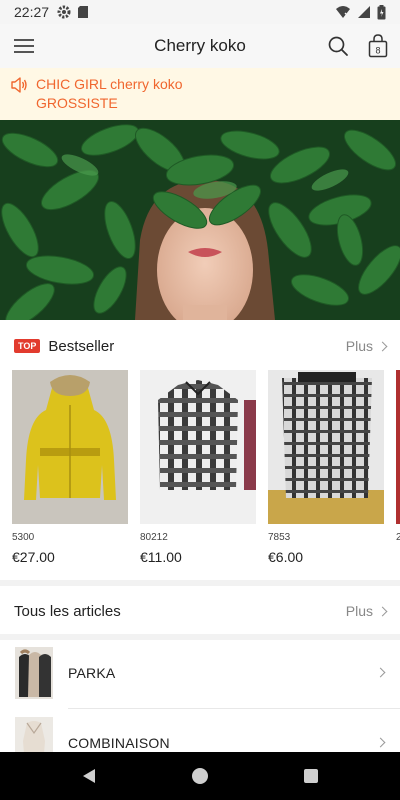 This screenshot has height=800, width=400. Describe the element at coordinates (19, 85) in the screenshot. I see `speaker-icon` at that location.